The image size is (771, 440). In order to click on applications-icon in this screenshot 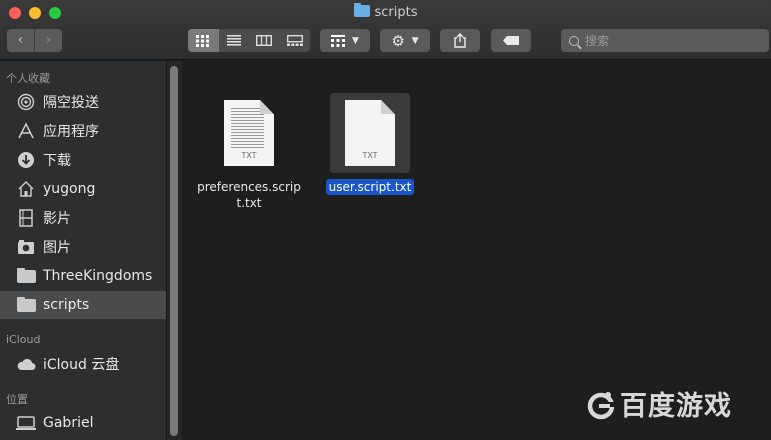, I will do `click(26, 131)`.